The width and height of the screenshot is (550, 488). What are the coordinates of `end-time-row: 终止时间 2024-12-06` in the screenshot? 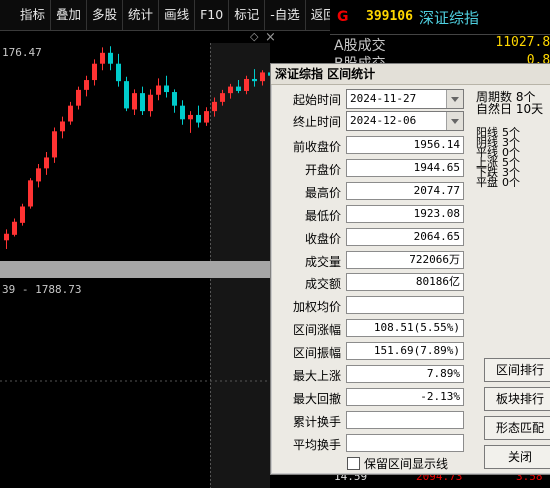 It's located at (371, 121).